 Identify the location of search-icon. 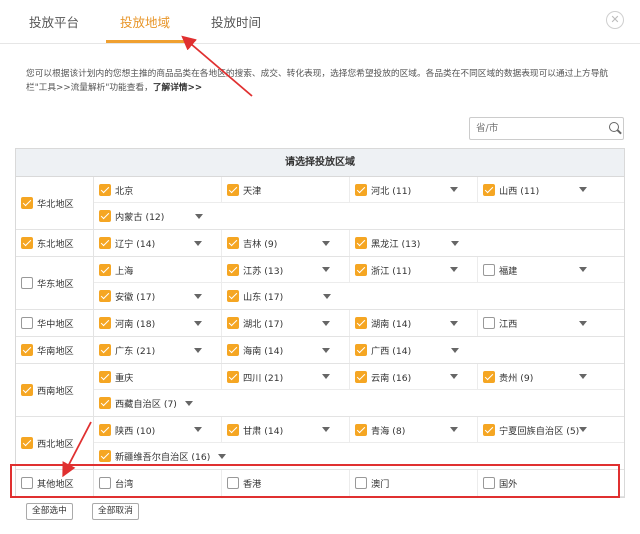
(614, 127).